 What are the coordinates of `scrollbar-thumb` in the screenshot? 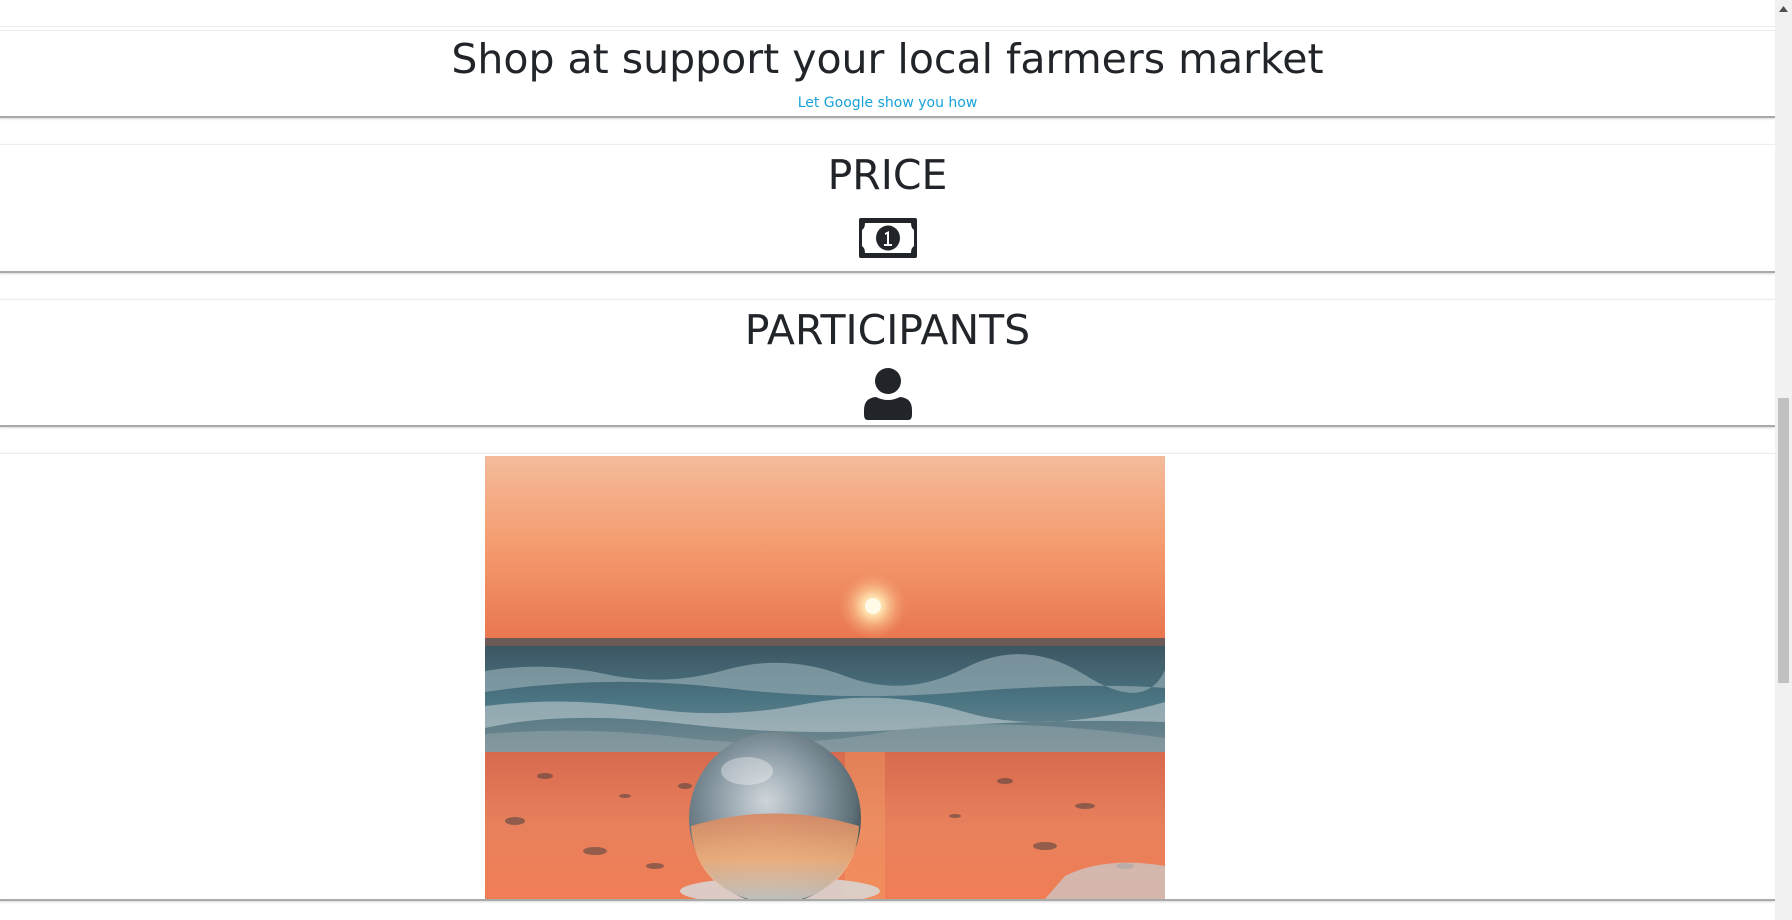 It's located at (1783, 540).